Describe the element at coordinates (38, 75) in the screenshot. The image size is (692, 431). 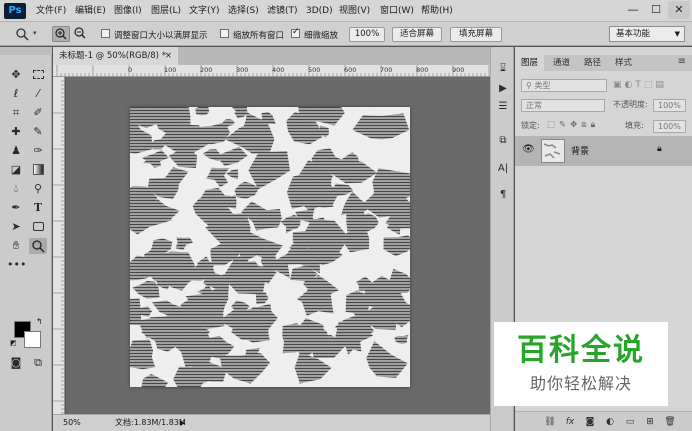
I see `marquee-tool` at that location.